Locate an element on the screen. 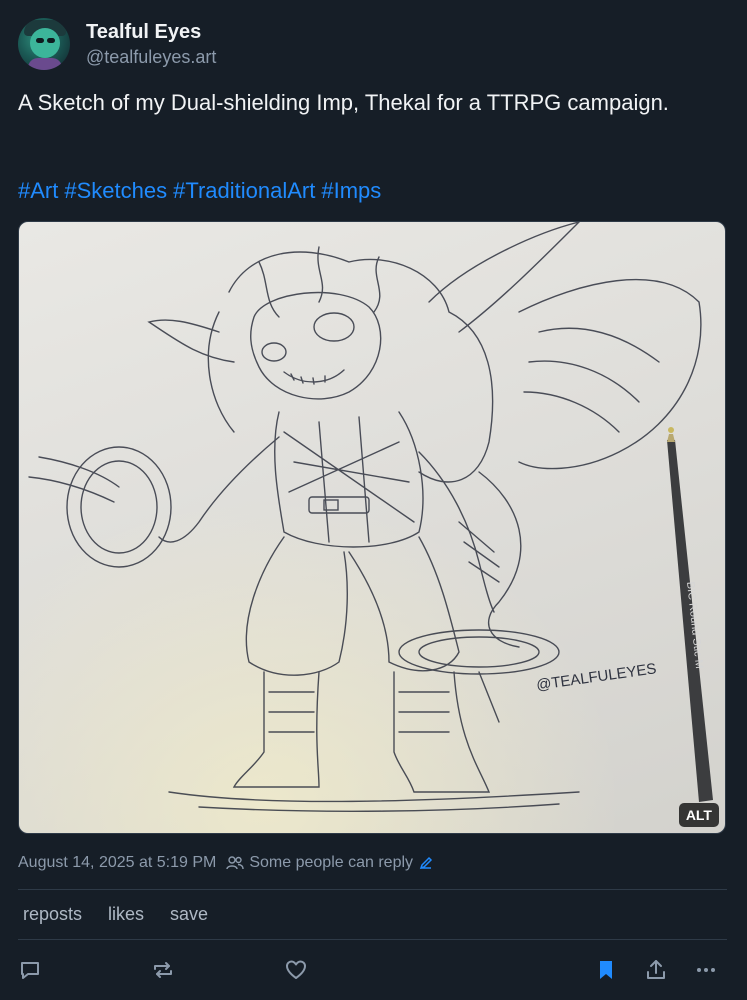 The width and height of the screenshot is (747, 1000). bookmark-icon is located at coordinates (606, 970).